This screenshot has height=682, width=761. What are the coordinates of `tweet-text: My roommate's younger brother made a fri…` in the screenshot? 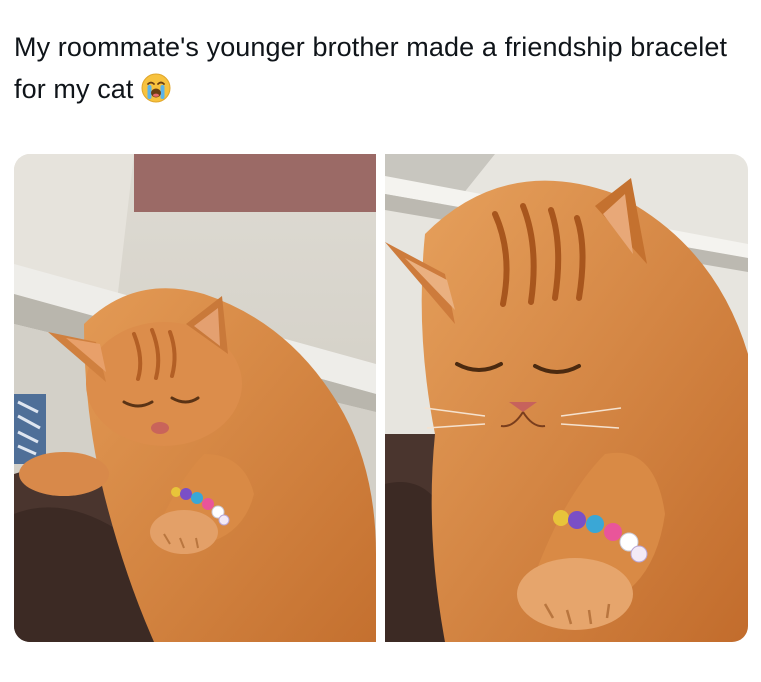 It's located at (374, 68).